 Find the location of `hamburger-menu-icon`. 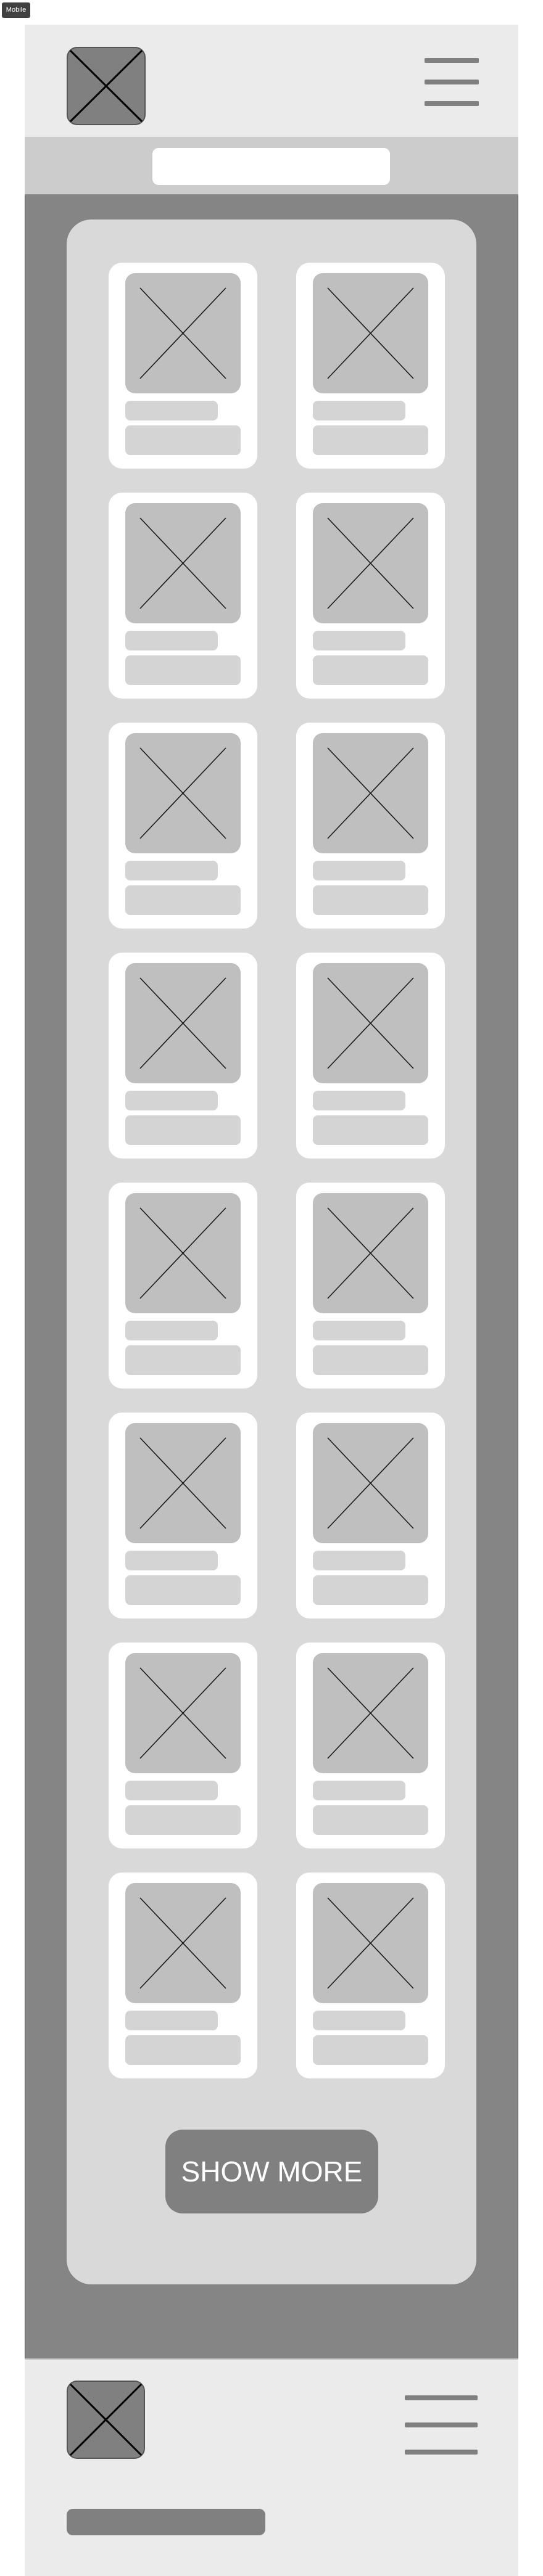

hamburger-menu-icon is located at coordinates (452, 82).